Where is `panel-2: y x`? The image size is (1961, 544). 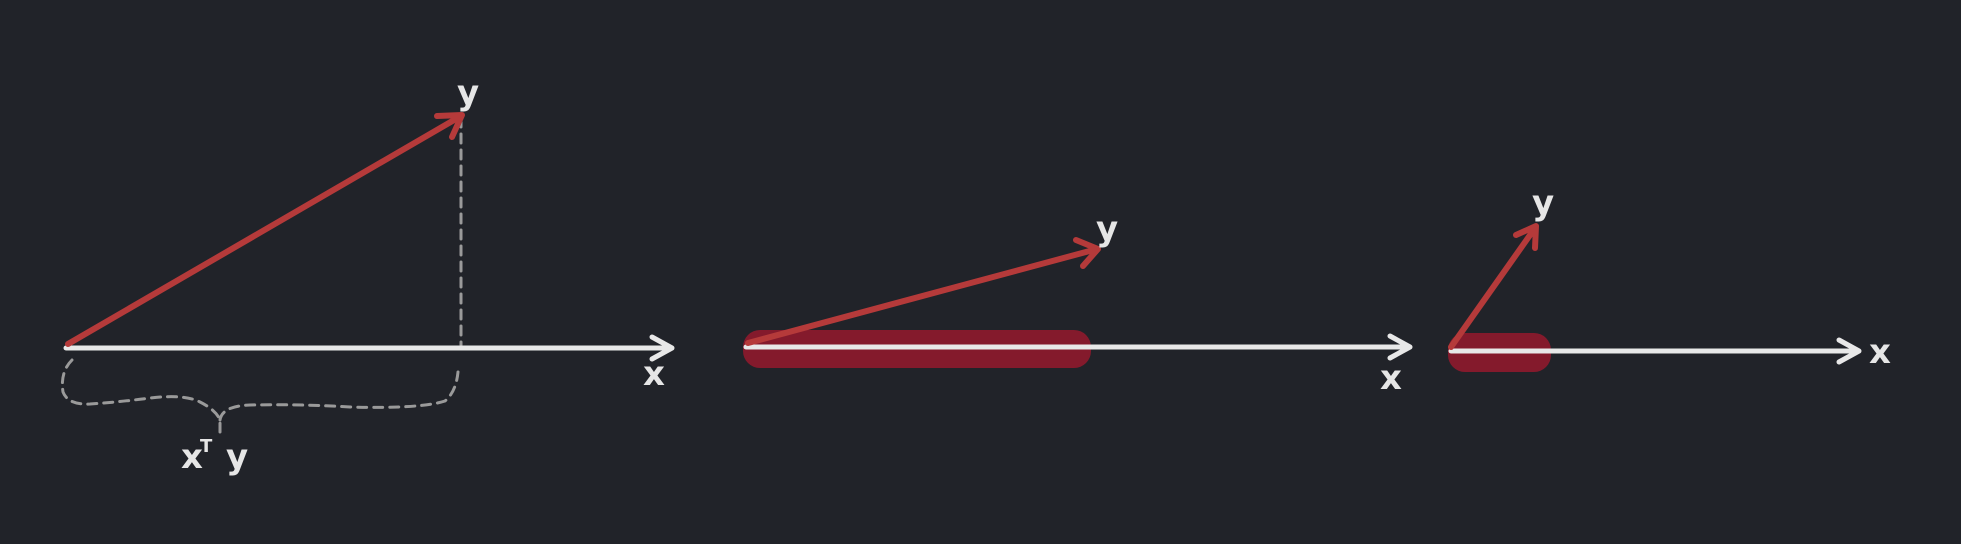 panel-2: y x is located at coordinates (1078, 303).